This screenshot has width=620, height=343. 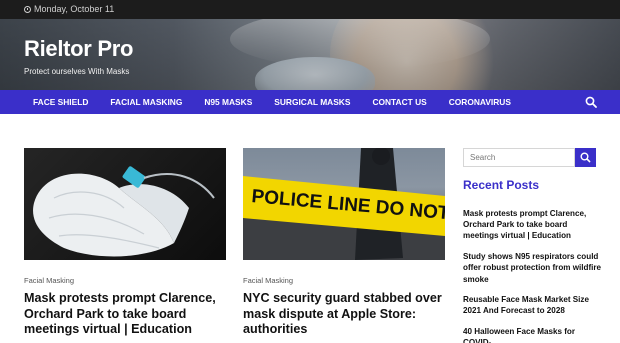 I want to click on nav-item-contact-us: CONTACT US, so click(x=399, y=102).